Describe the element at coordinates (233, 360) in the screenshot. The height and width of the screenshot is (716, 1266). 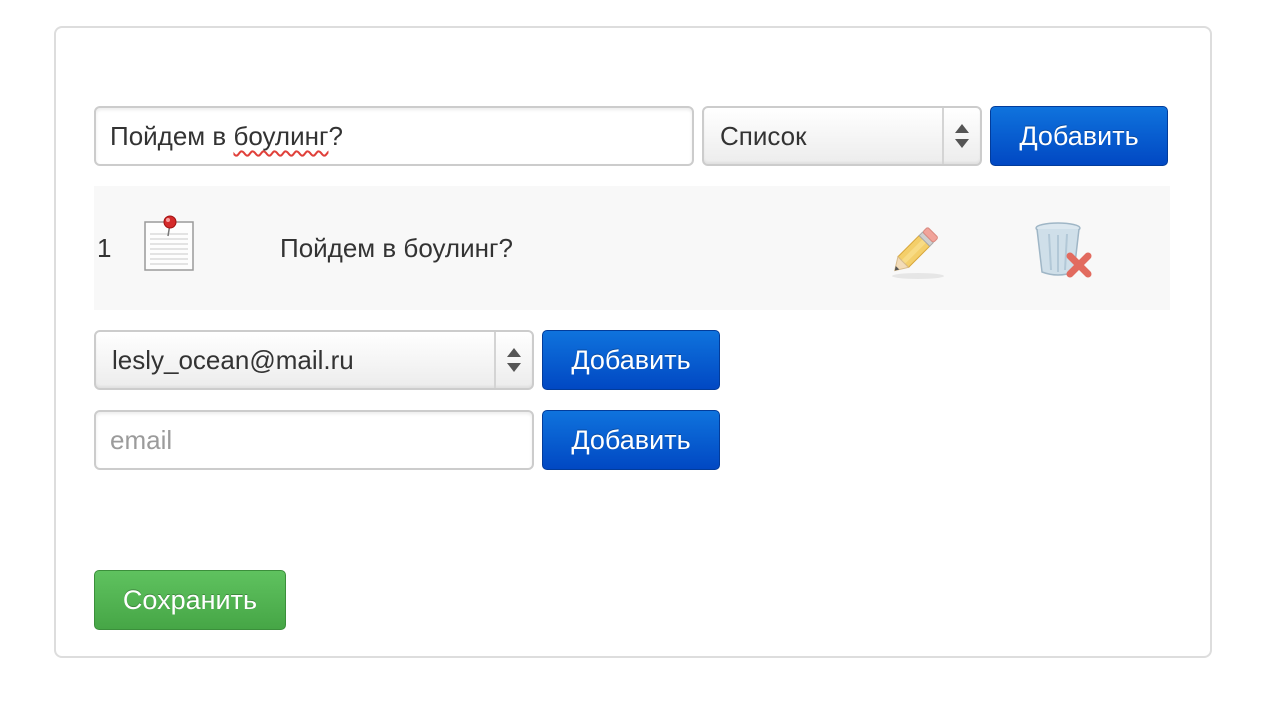
I see `contact-selected: lesly_ocean@mail.ru` at that location.